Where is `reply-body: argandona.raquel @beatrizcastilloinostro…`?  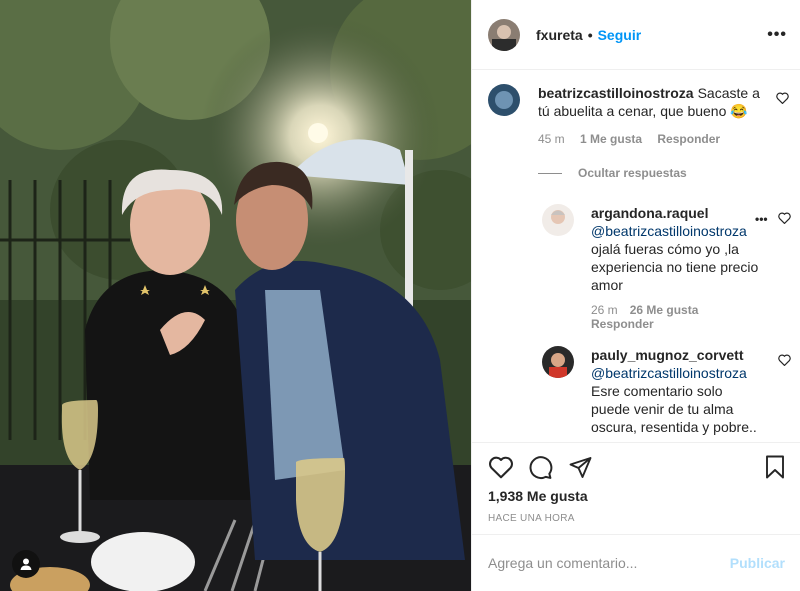
reply-body: argandona.raquel @beatrizcastilloinostro… is located at coordinates (677, 249).